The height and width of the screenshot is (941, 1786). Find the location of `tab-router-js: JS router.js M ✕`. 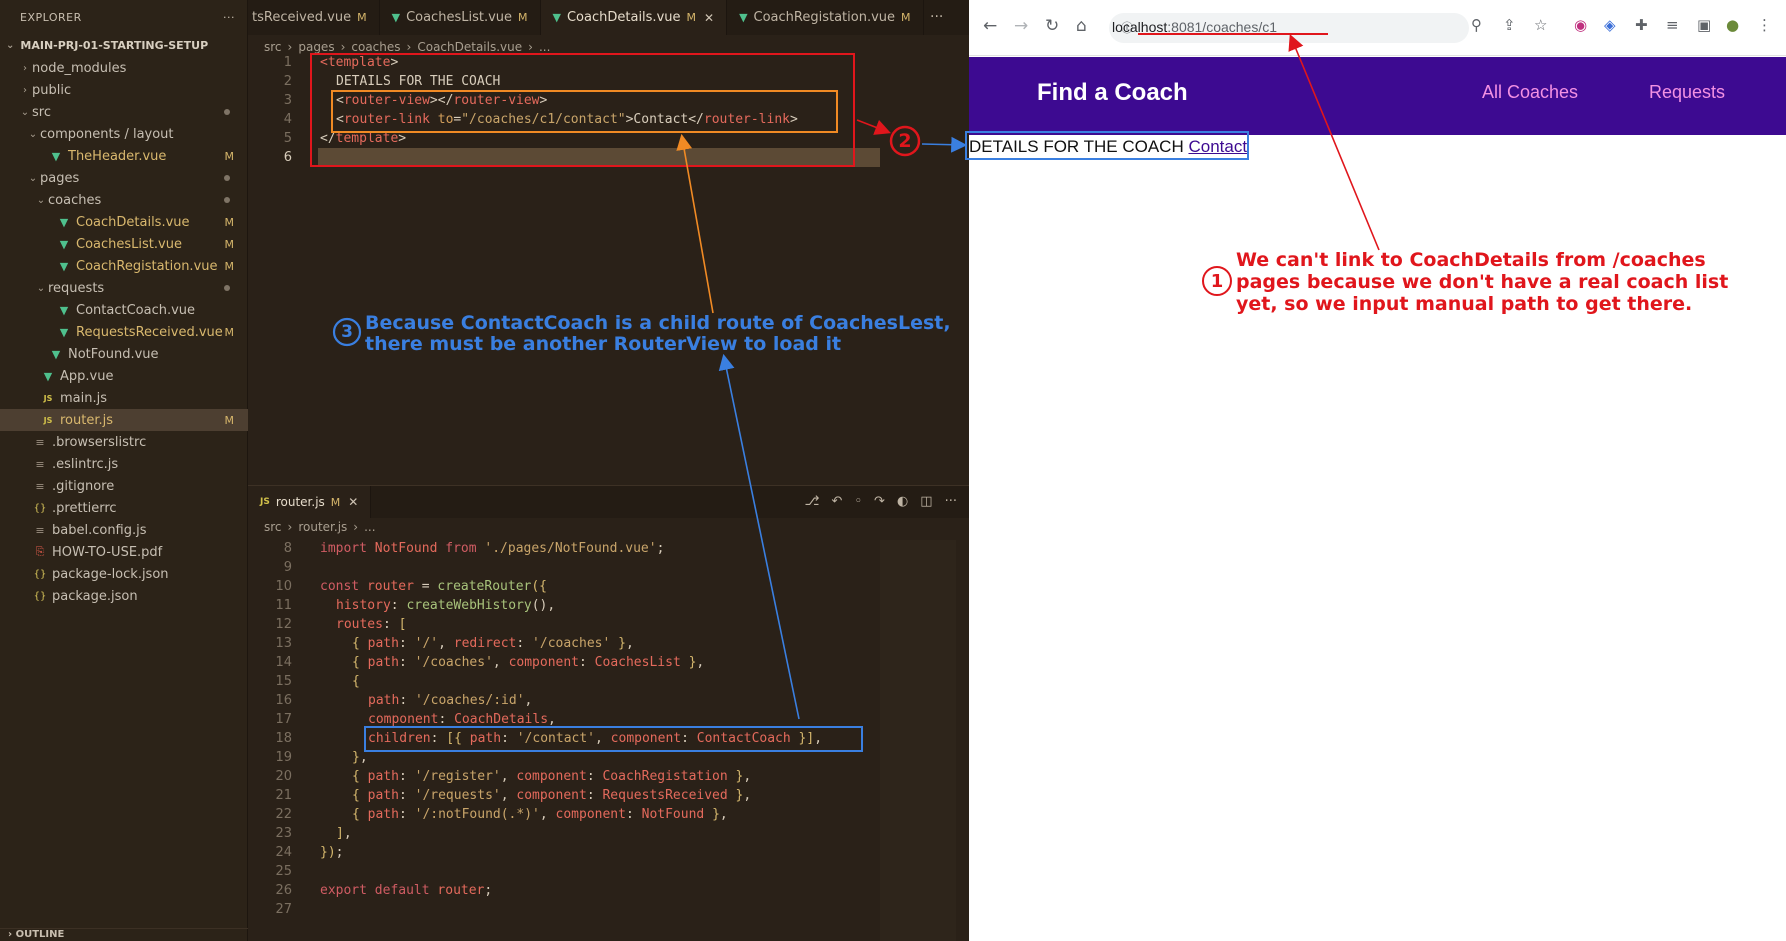

tab-router-js: JS router.js M ✕ is located at coordinates (310, 502).